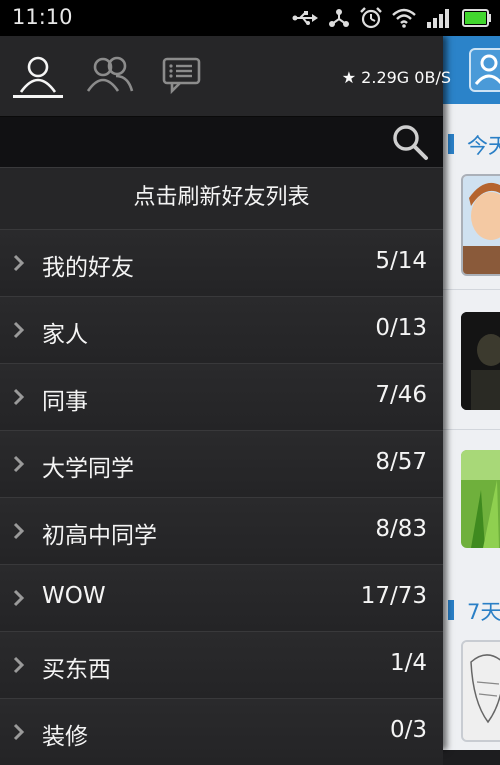 Image resolution: width=500 pixels, height=765 pixels. I want to click on wifi-icon, so click(404, 18).